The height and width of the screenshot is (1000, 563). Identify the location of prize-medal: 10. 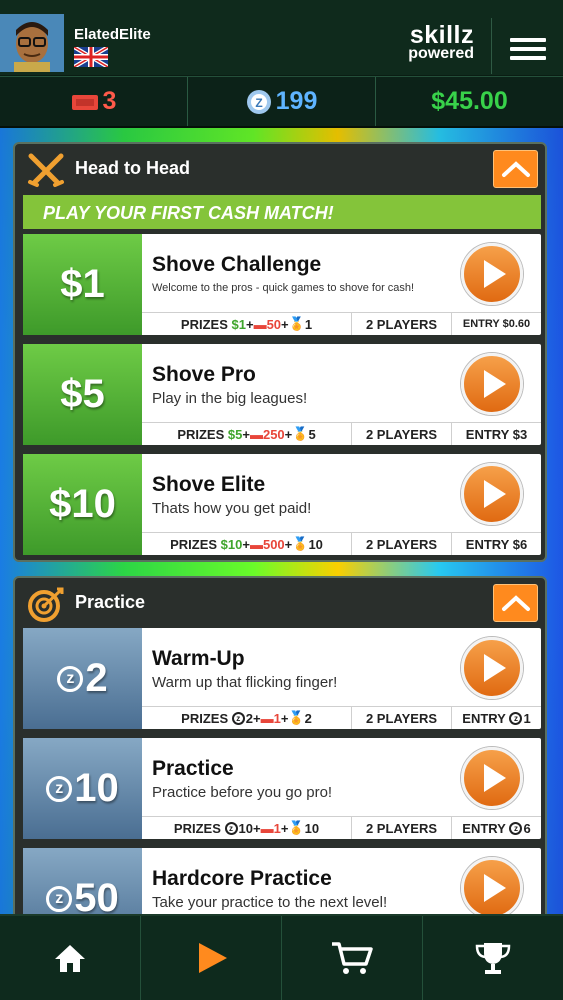
(312, 828).